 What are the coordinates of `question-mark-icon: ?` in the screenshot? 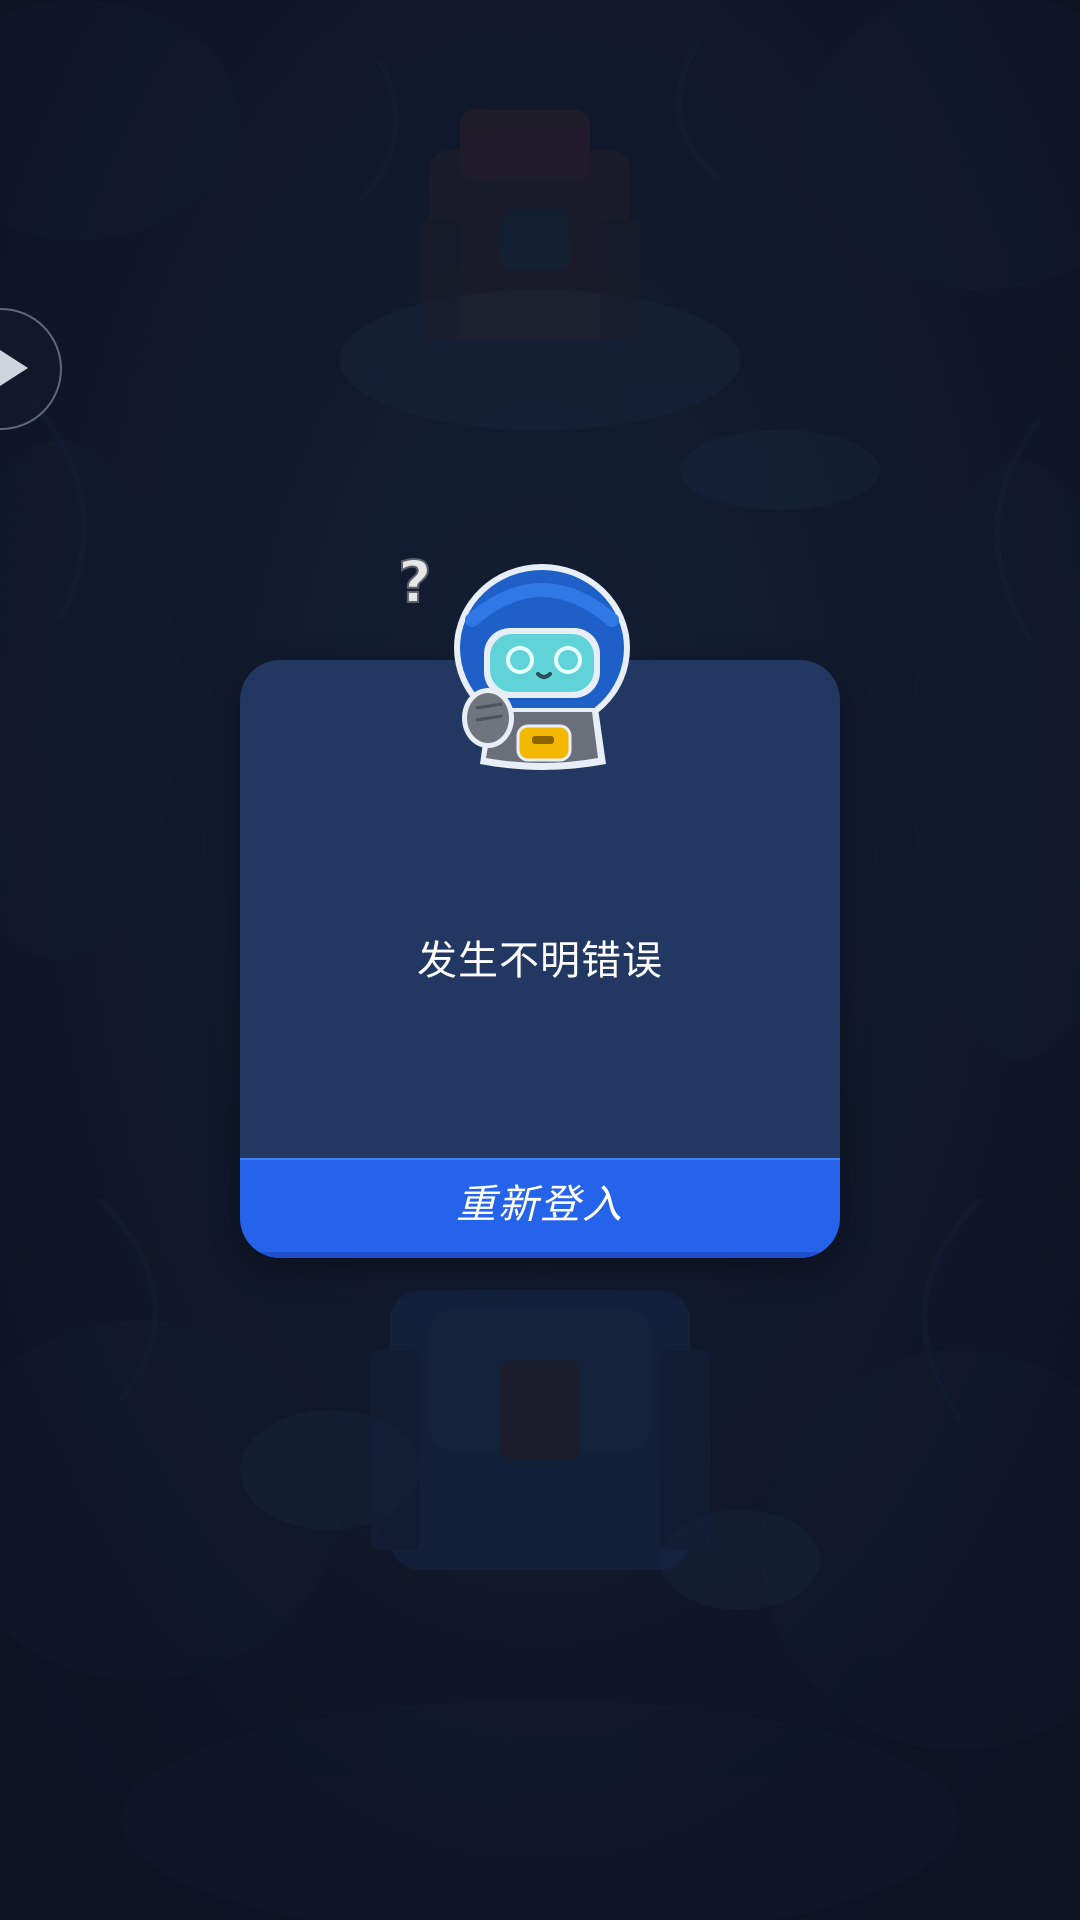 It's located at (415, 582).